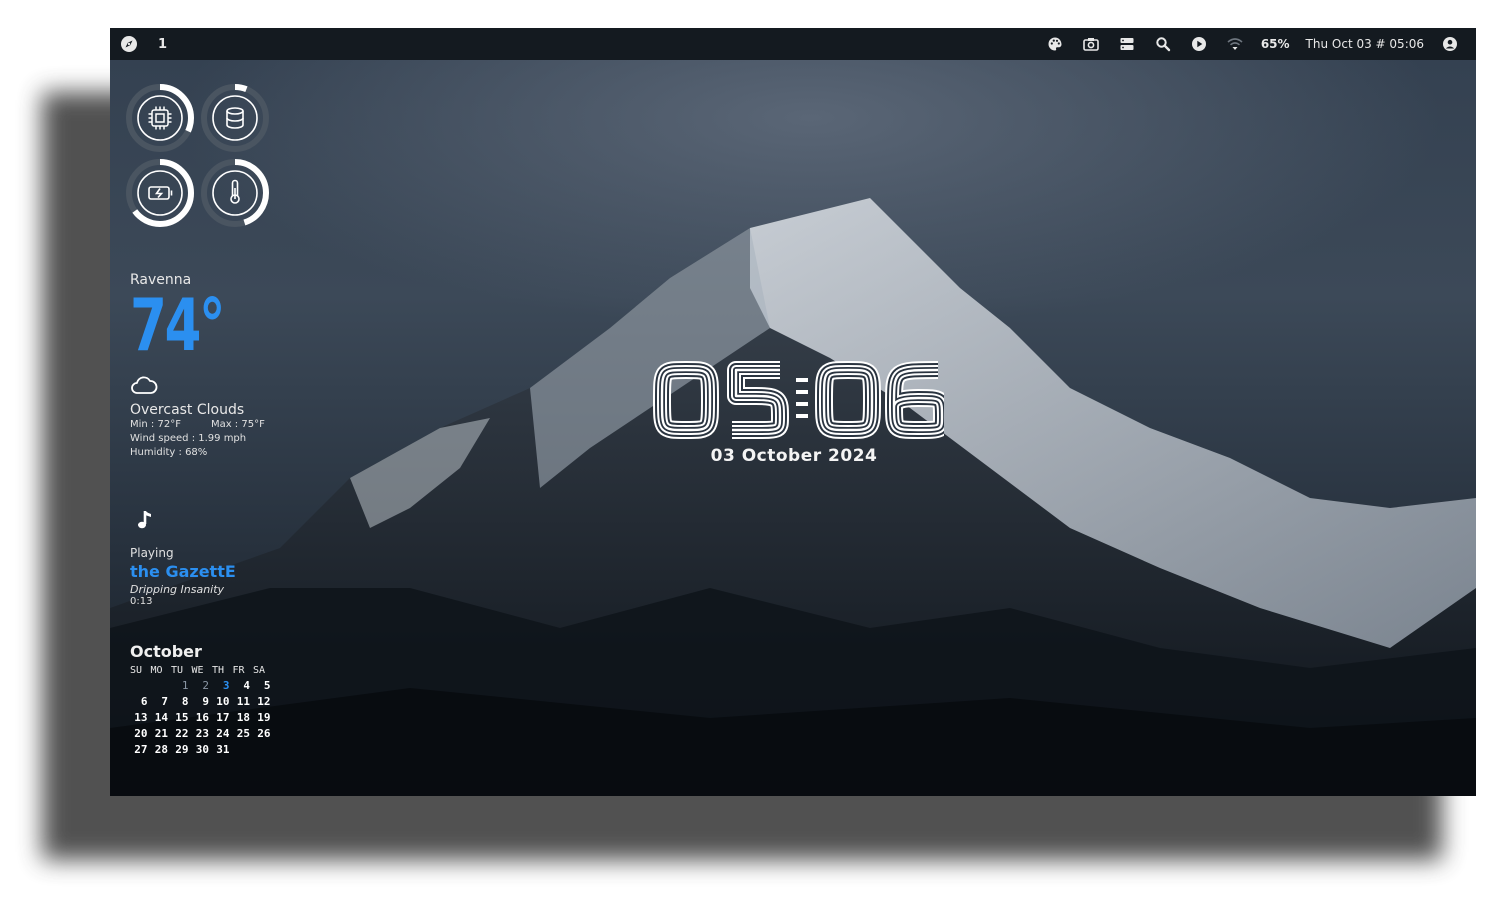 The height and width of the screenshot is (906, 1500). What do you see at coordinates (181, 685) in the screenshot?
I see `calendar-day: 1` at bounding box center [181, 685].